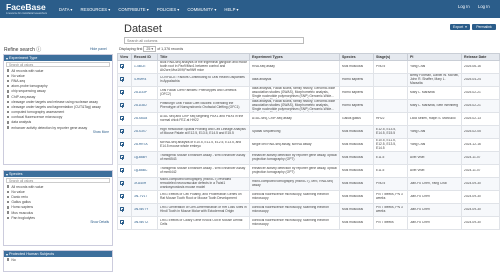  Describe the element at coordinates (390, 57) in the screenshot. I see `col-header-stages: Stage(s)` at that location.